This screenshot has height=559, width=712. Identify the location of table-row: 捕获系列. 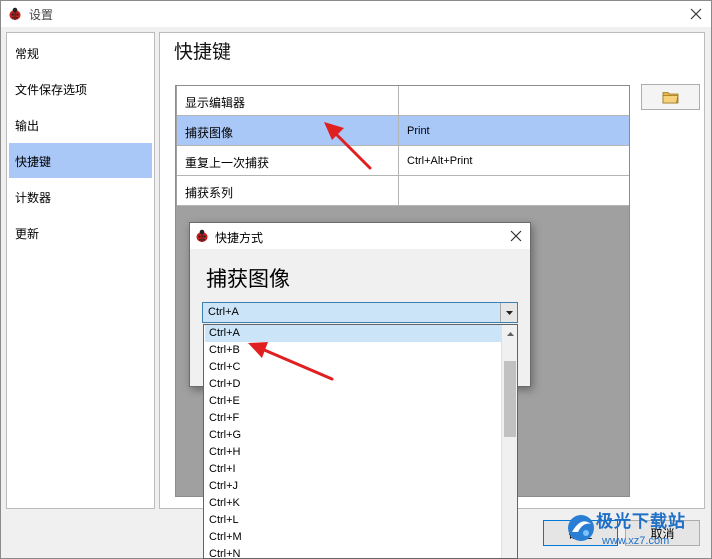
(403, 191).